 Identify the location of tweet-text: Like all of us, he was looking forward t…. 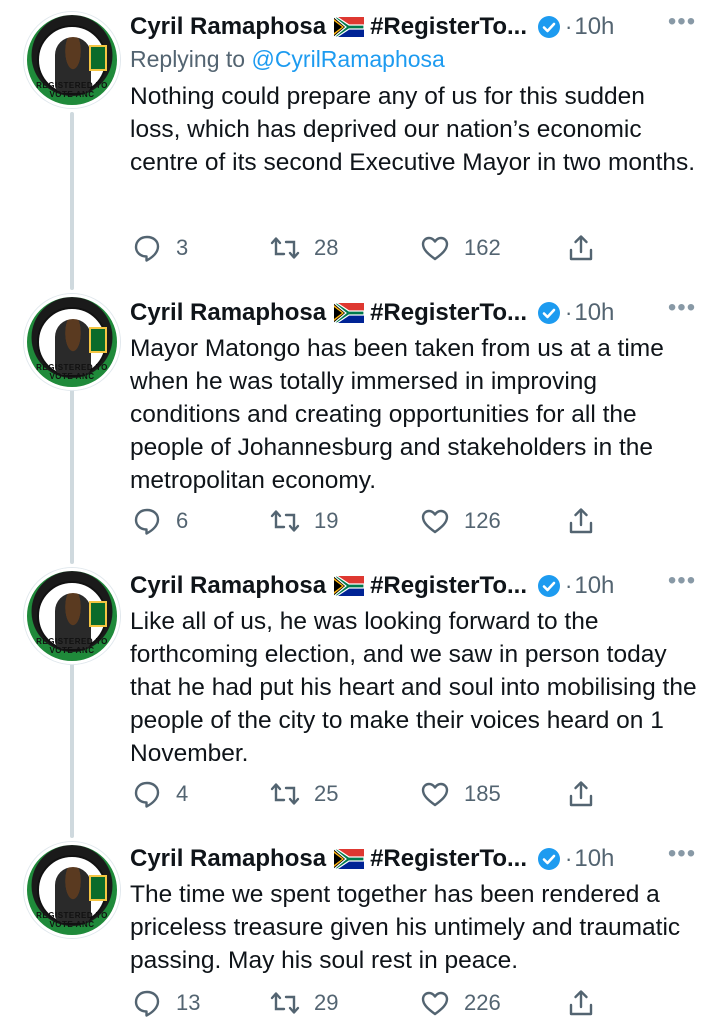
(413, 687).